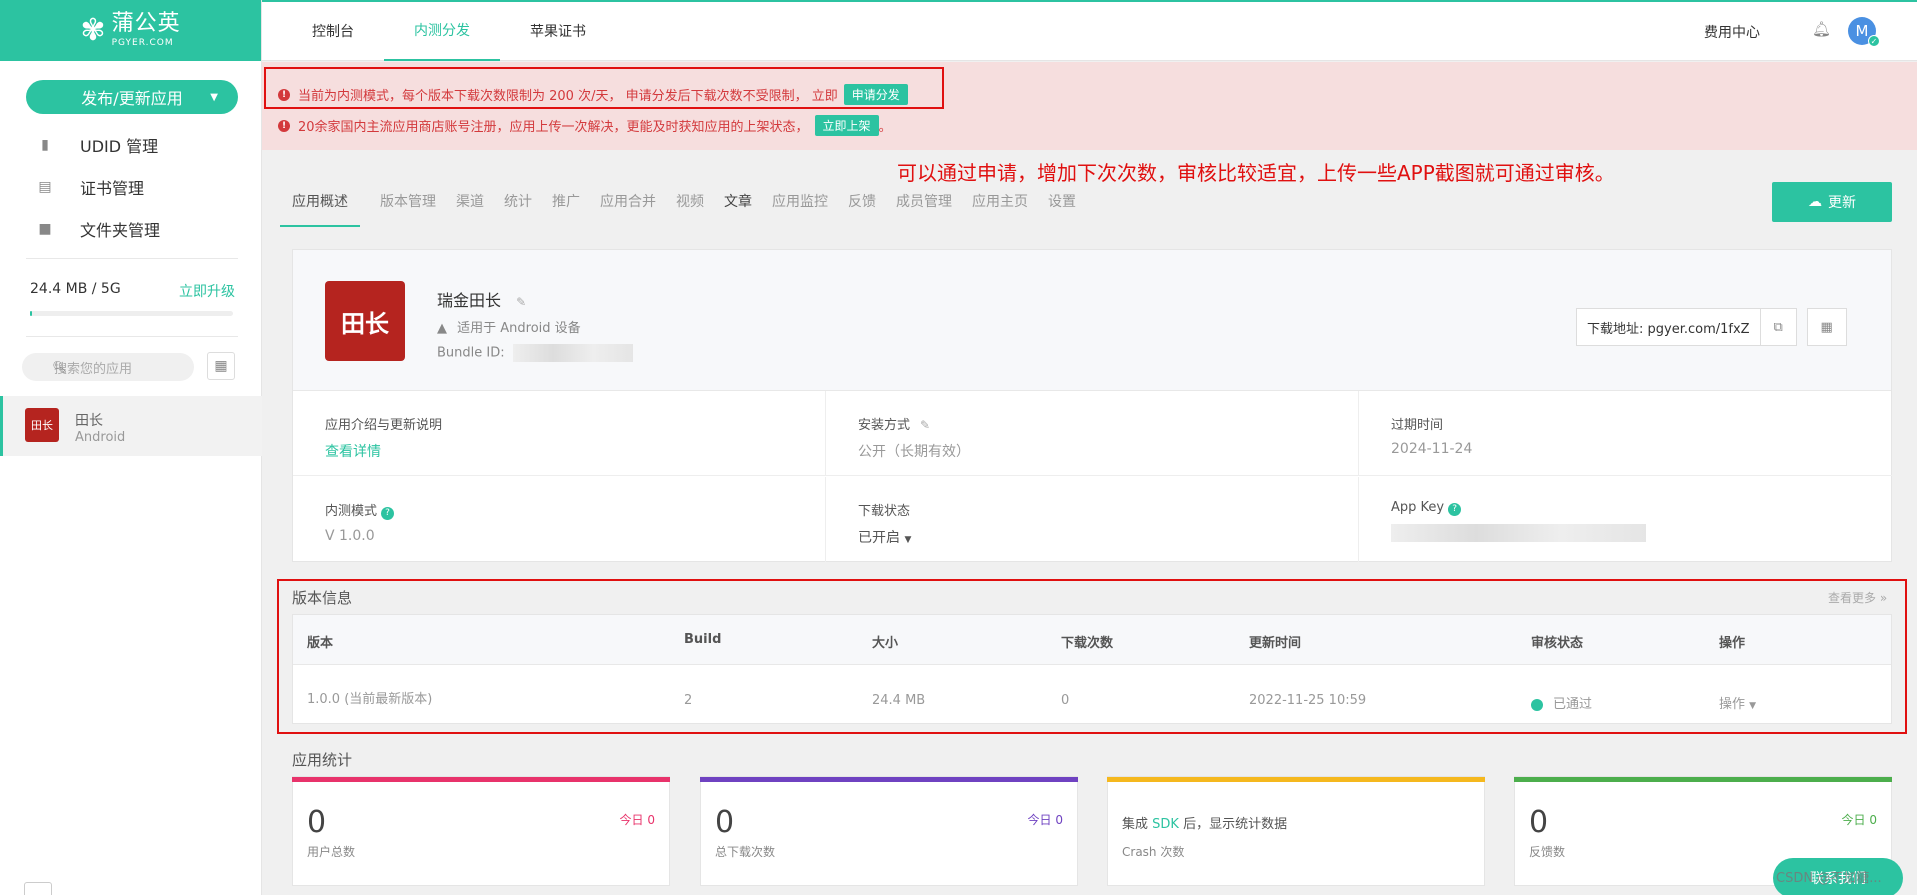 This screenshot has width=1917, height=895. I want to click on tab-monitor: 应用监控, so click(800, 209).